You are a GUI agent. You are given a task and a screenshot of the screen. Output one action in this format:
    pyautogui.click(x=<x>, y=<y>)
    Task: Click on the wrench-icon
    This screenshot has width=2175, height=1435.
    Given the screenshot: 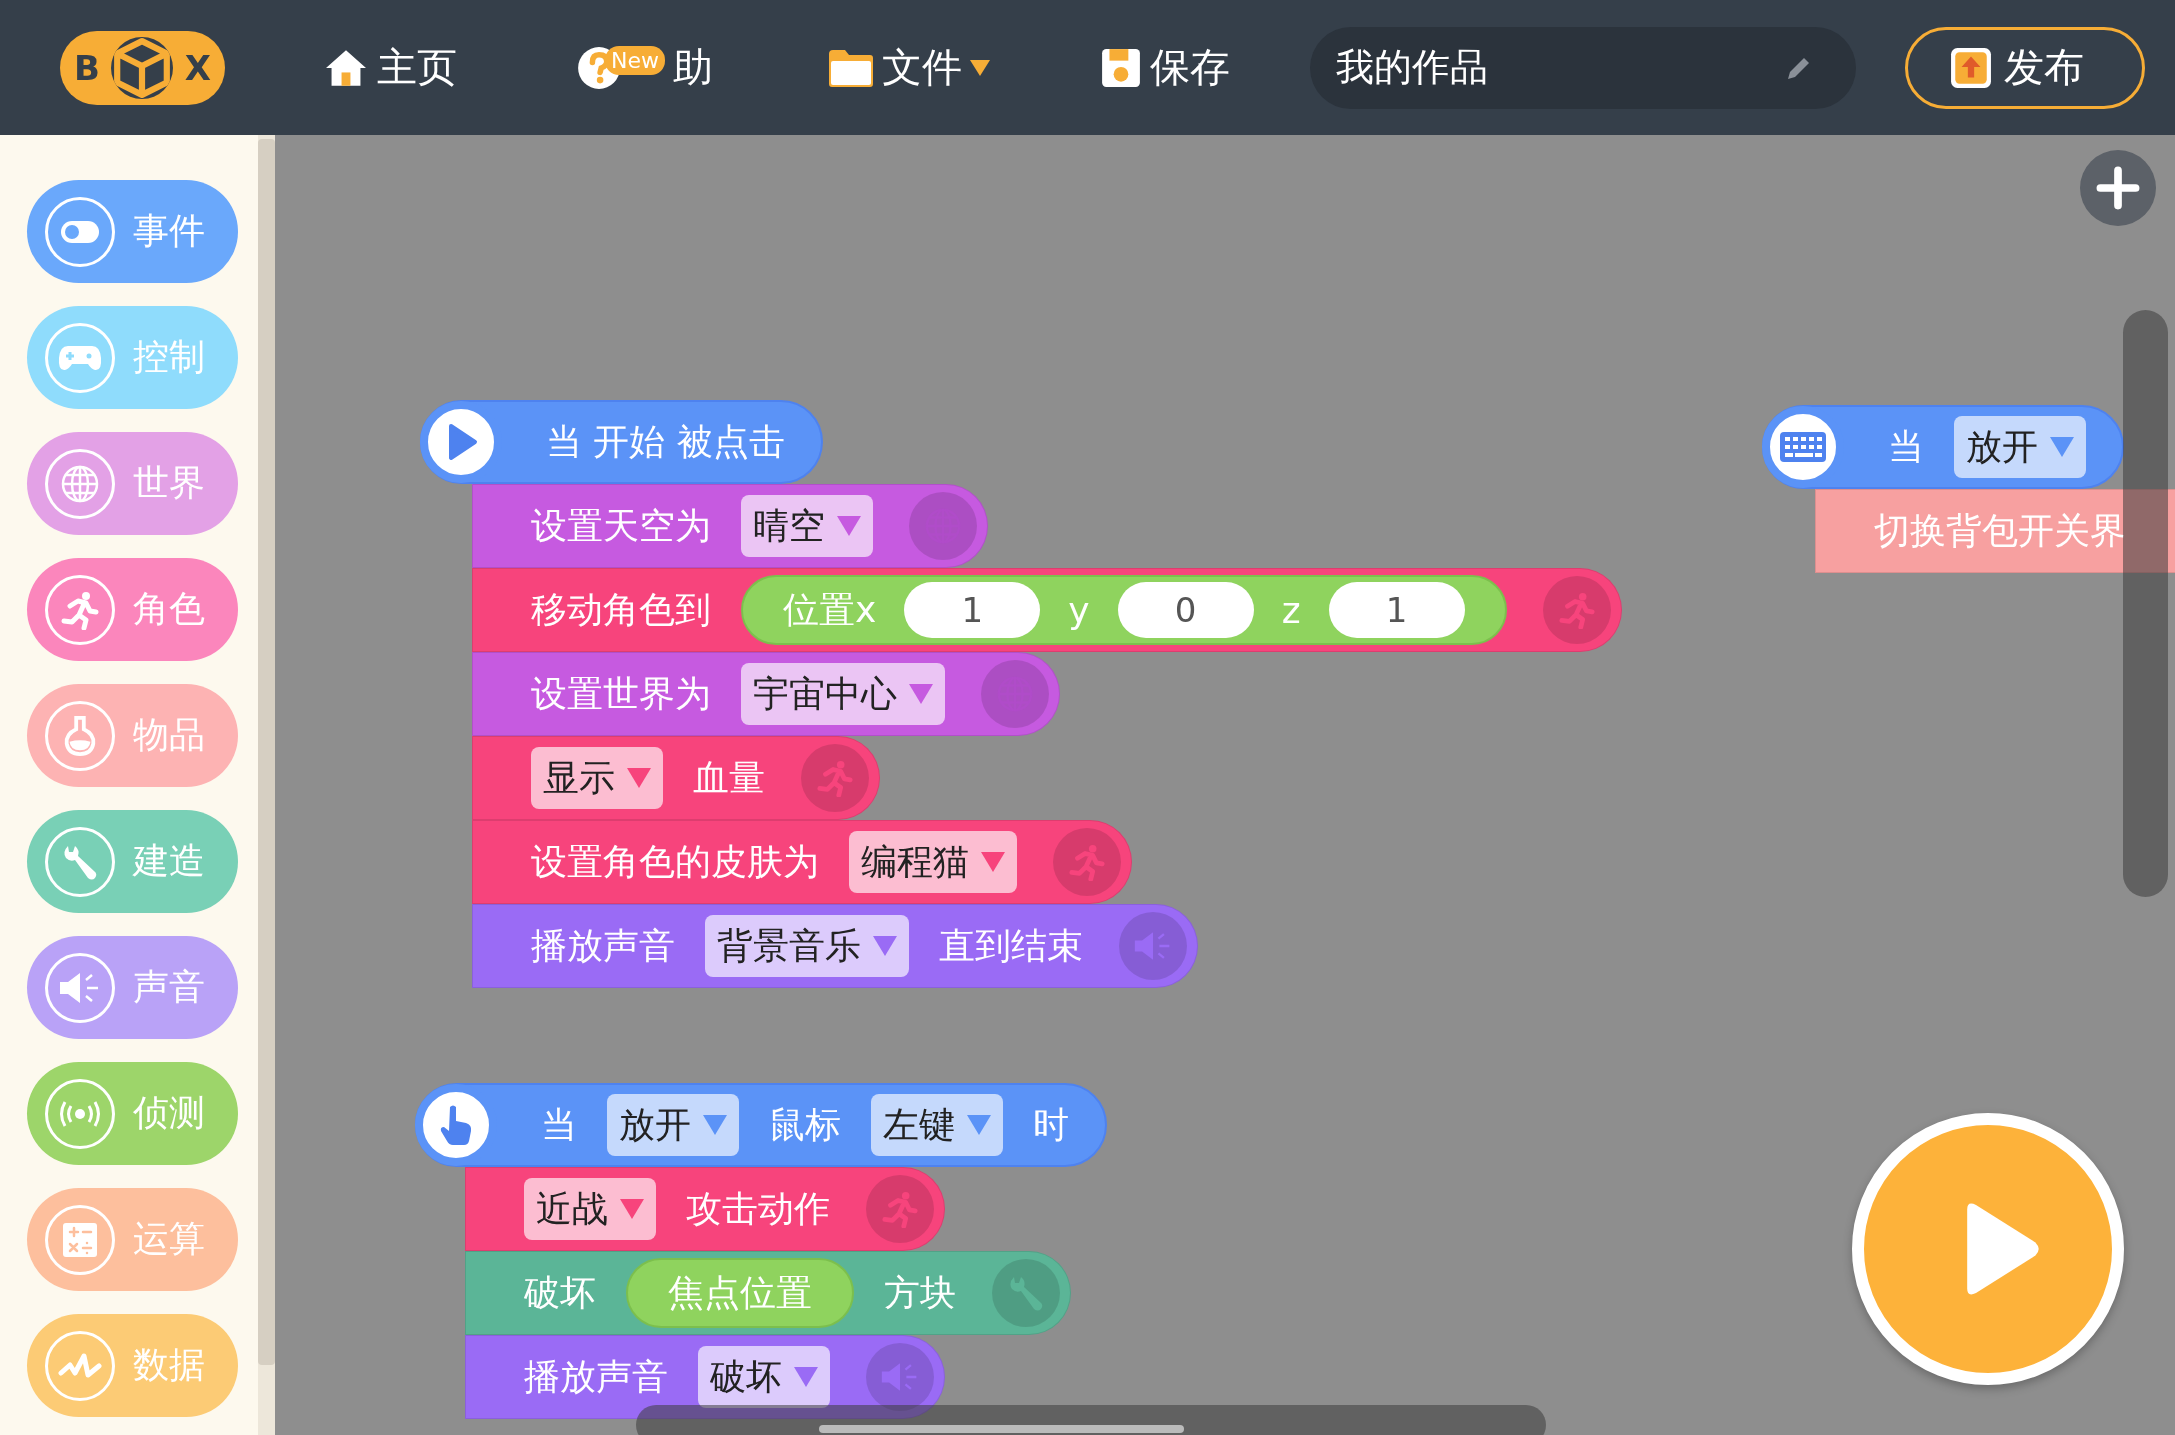 What is the action you would take?
    pyautogui.click(x=1026, y=1293)
    